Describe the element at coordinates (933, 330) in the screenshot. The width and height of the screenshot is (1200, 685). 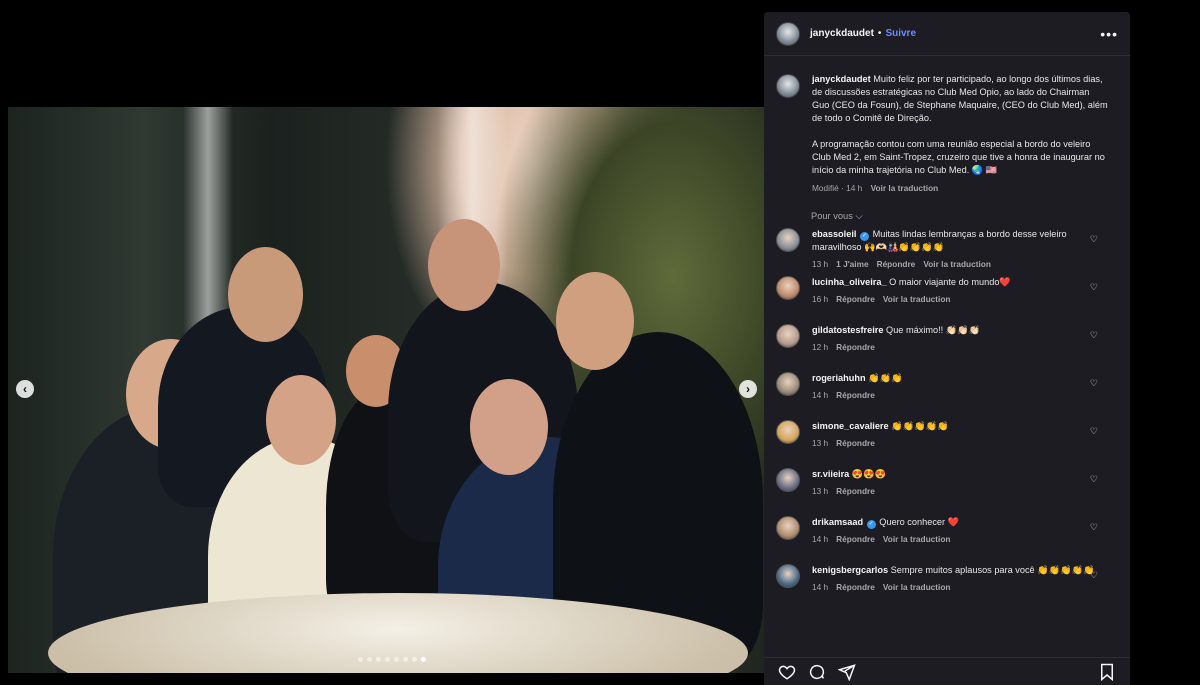
I see `comment-text: Que máximo!! 👏🏻👏🏻👏🏻` at that location.